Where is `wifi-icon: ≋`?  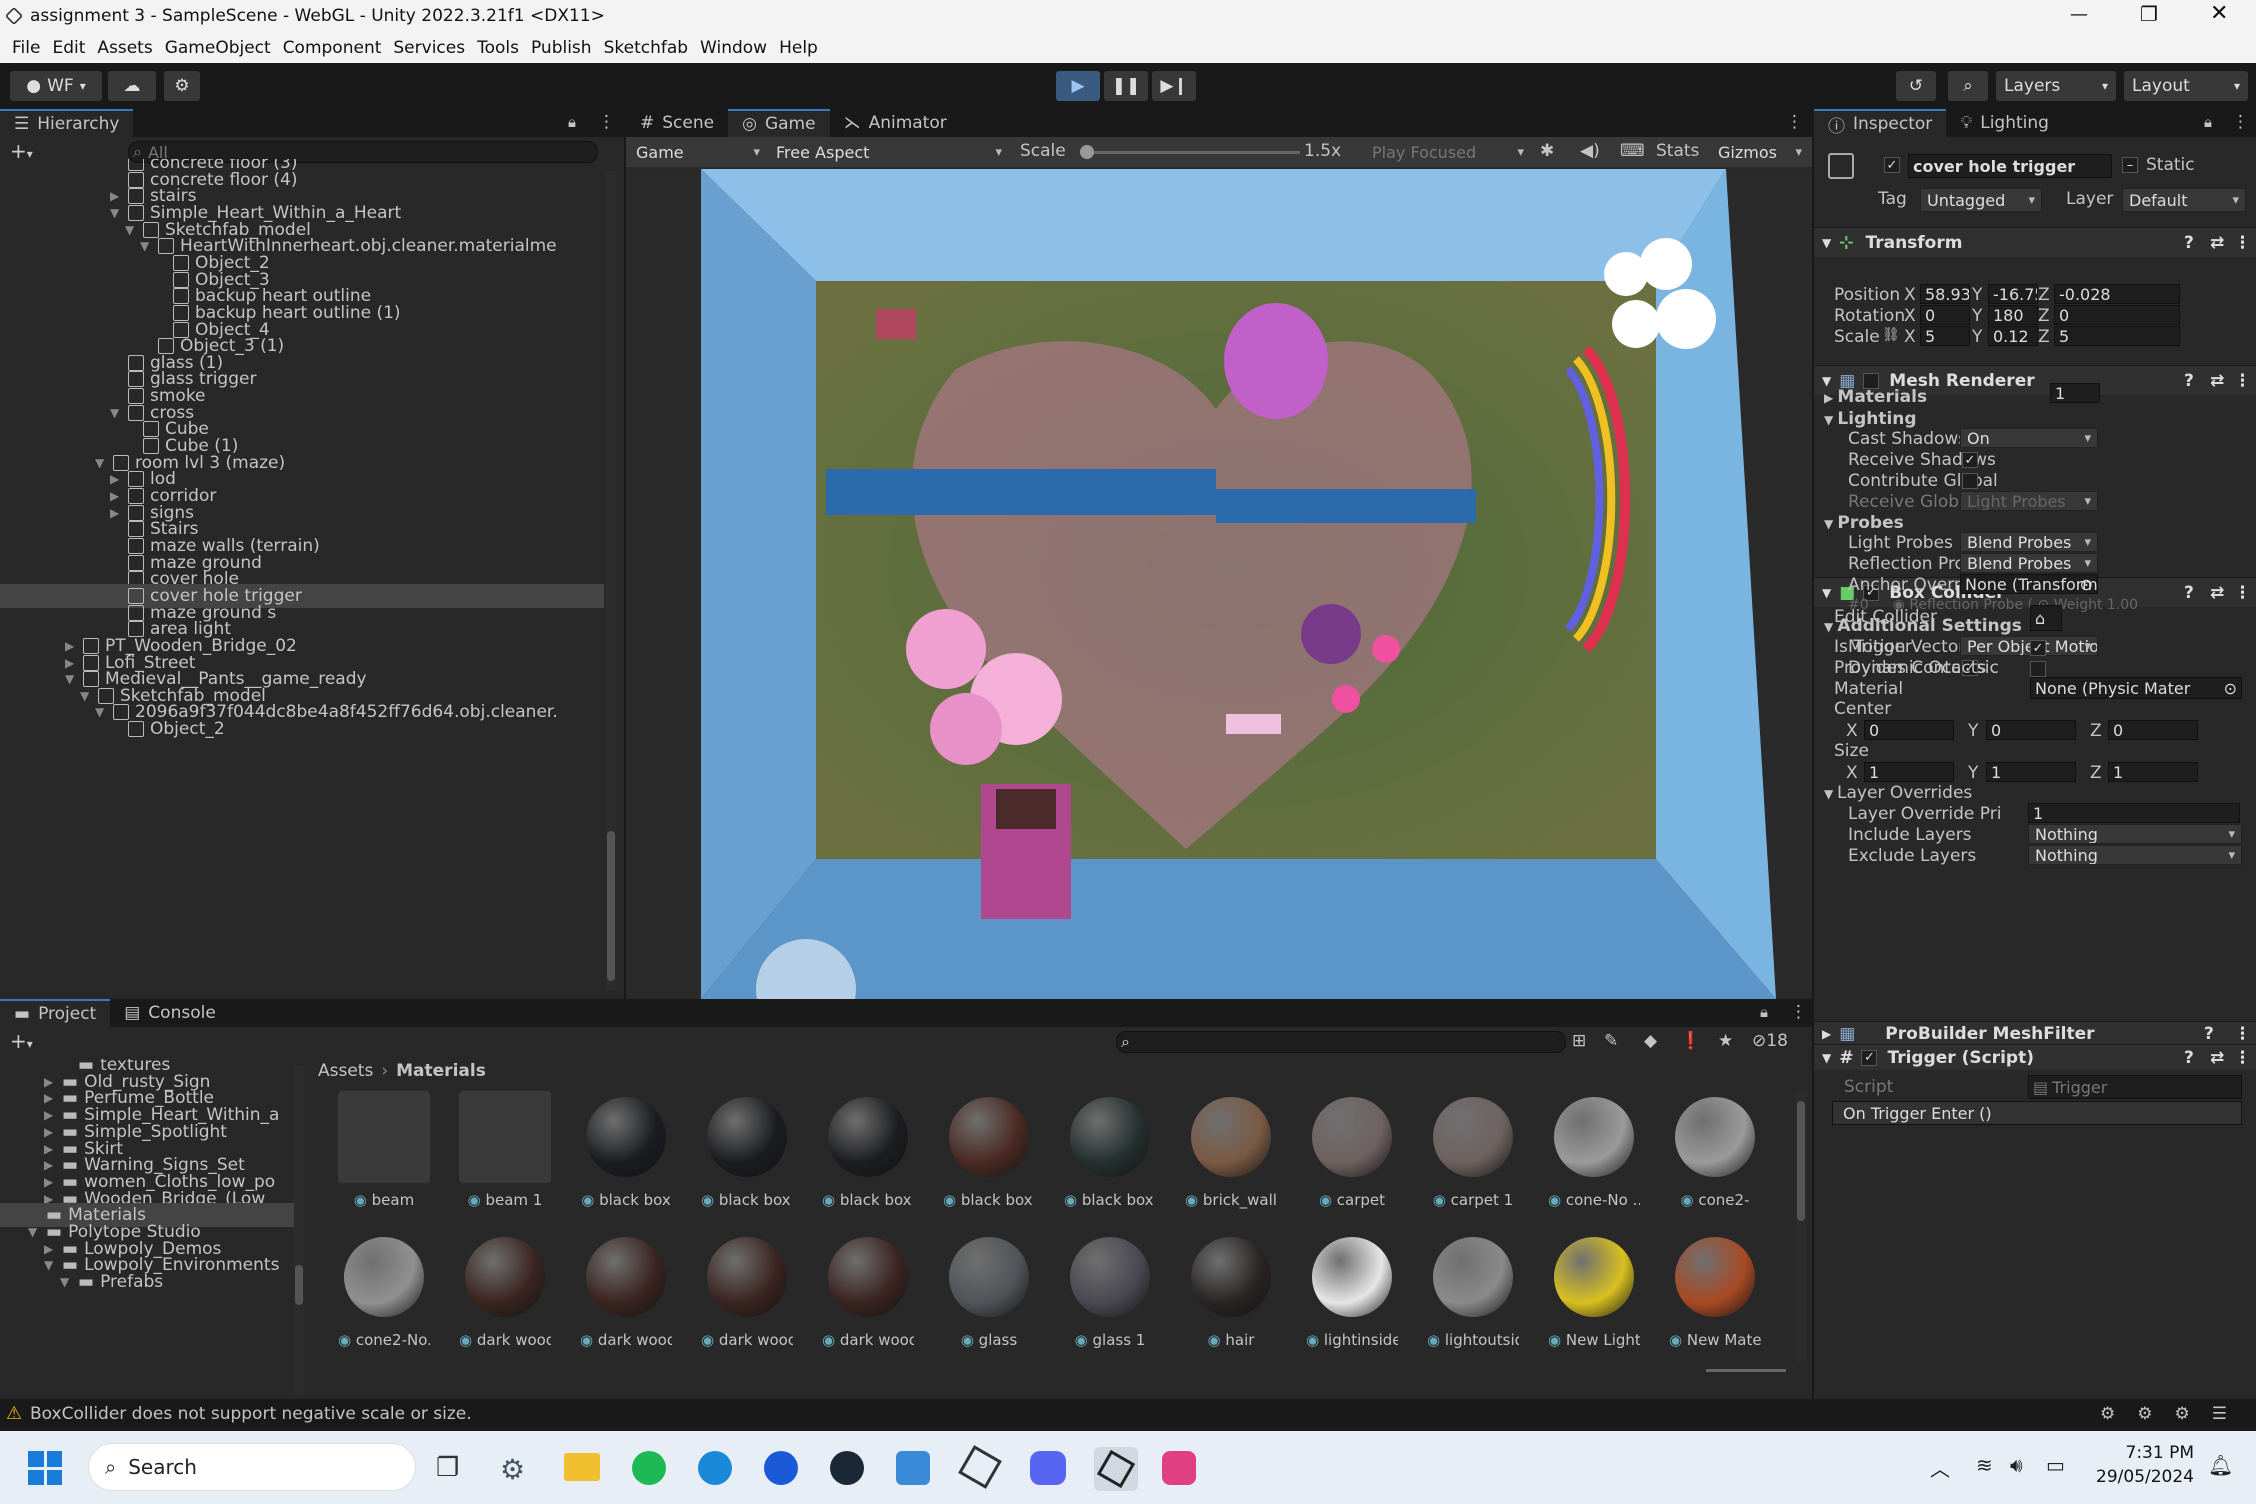
wifi-icon: ≋ is located at coordinates (1984, 1465).